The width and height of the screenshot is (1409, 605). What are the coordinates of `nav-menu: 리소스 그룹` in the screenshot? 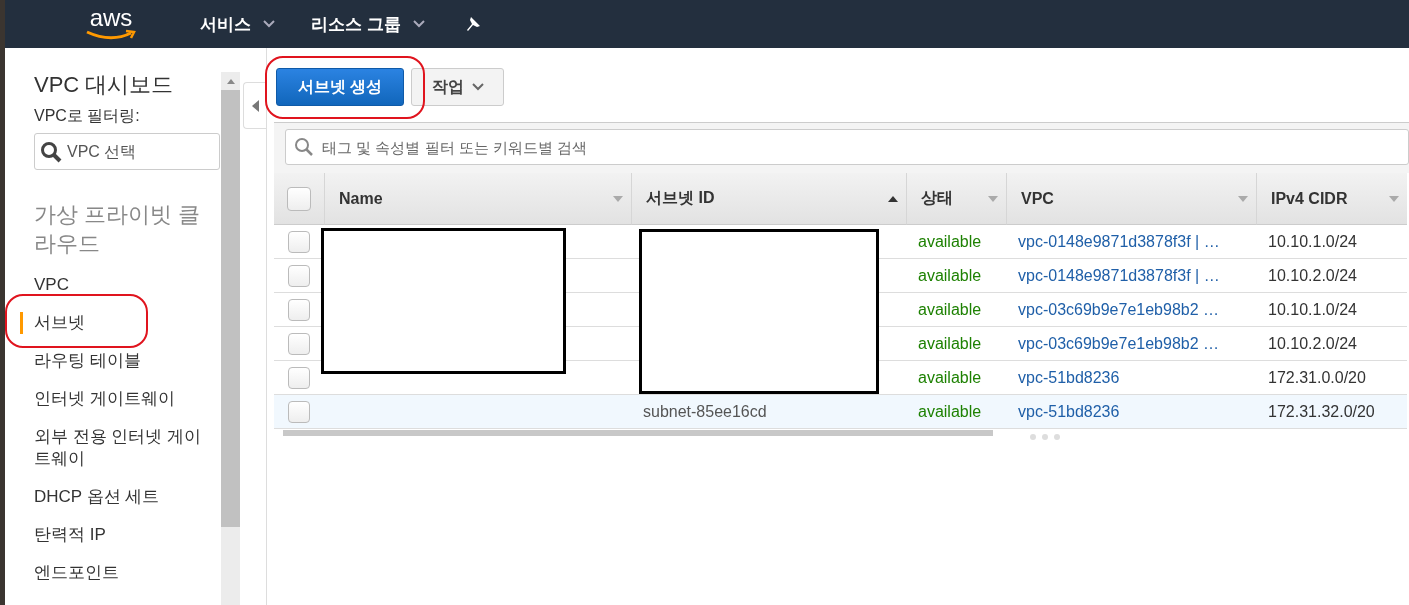 It's located at (368, 24).